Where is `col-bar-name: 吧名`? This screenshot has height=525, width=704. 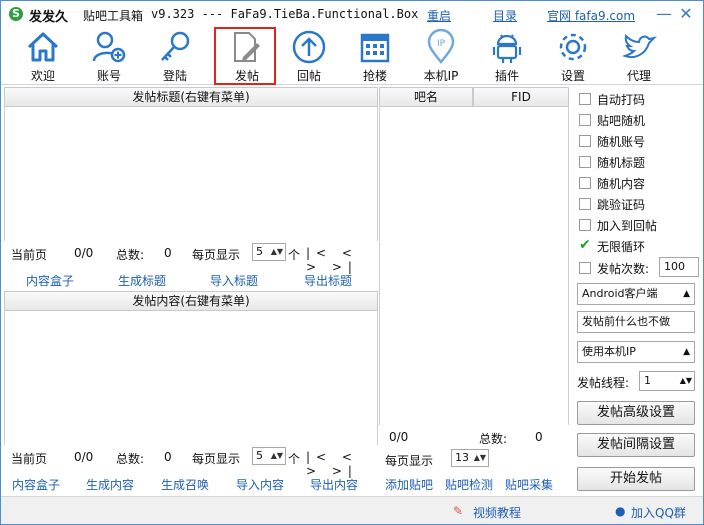 col-bar-name: 吧名 is located at coordinates (426, 97).